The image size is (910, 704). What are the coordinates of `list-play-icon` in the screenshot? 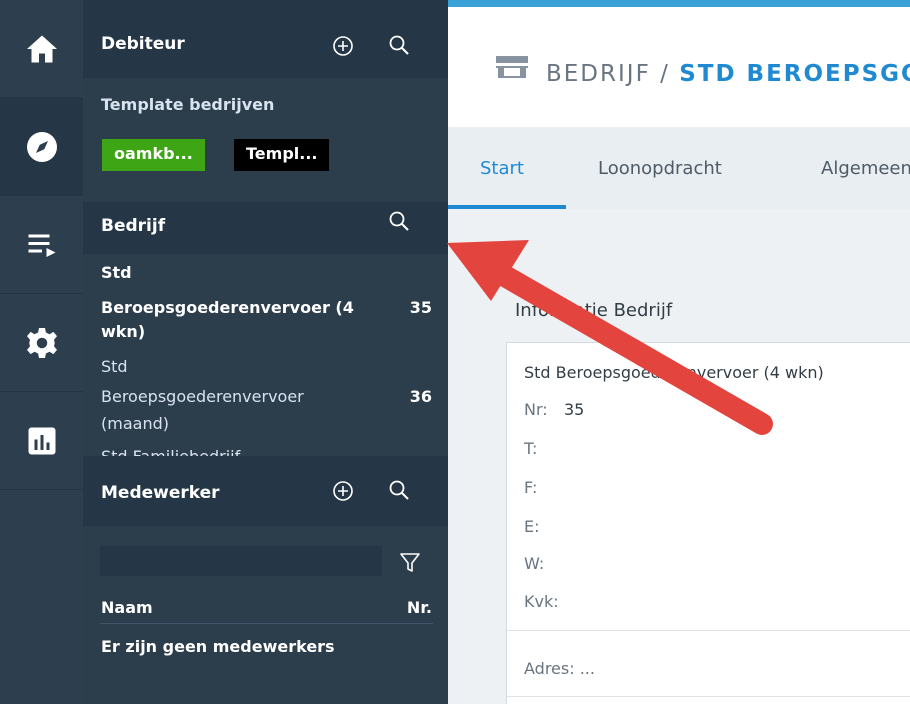 It's located at (41, 245).